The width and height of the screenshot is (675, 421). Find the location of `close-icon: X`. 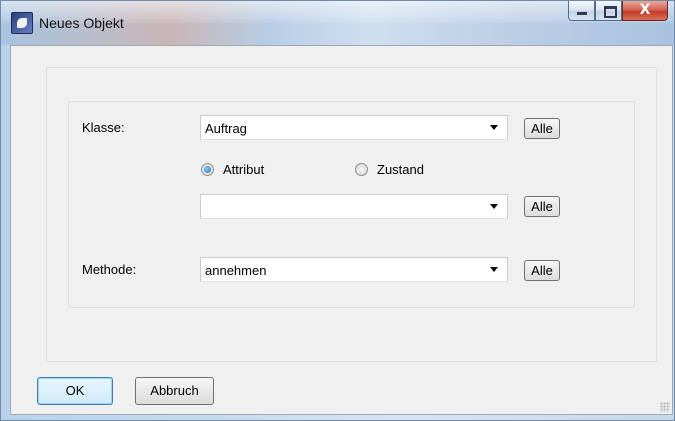

close-icon: X is located at coordinates (645, 10).